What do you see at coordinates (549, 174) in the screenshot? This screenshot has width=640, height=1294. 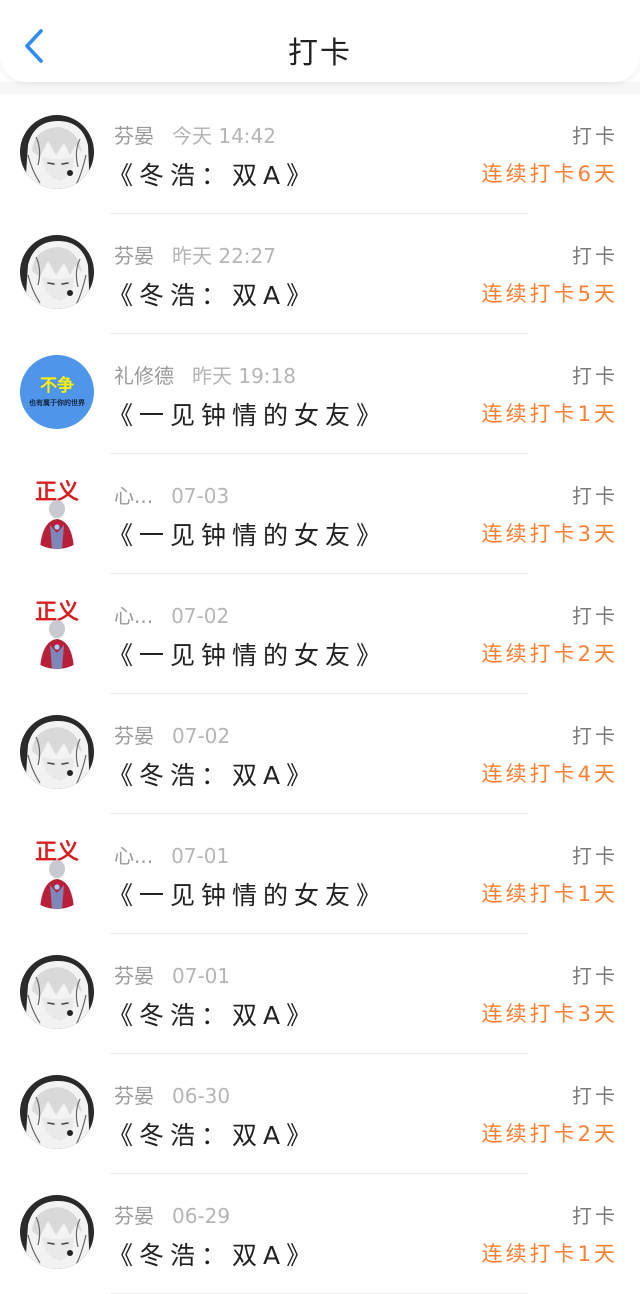 I see `streak-count: 连续打卡6天` at bounding box center [549, 174].